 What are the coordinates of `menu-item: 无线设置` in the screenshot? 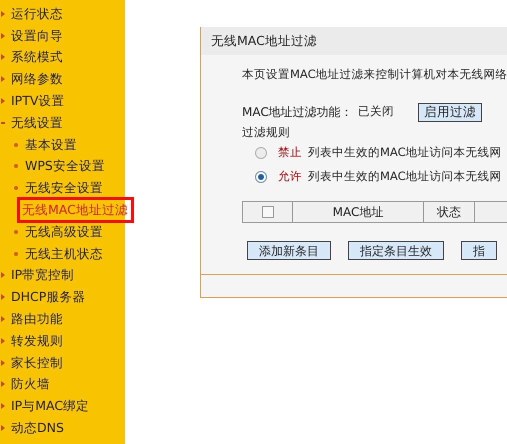 It's located at (37, 123).